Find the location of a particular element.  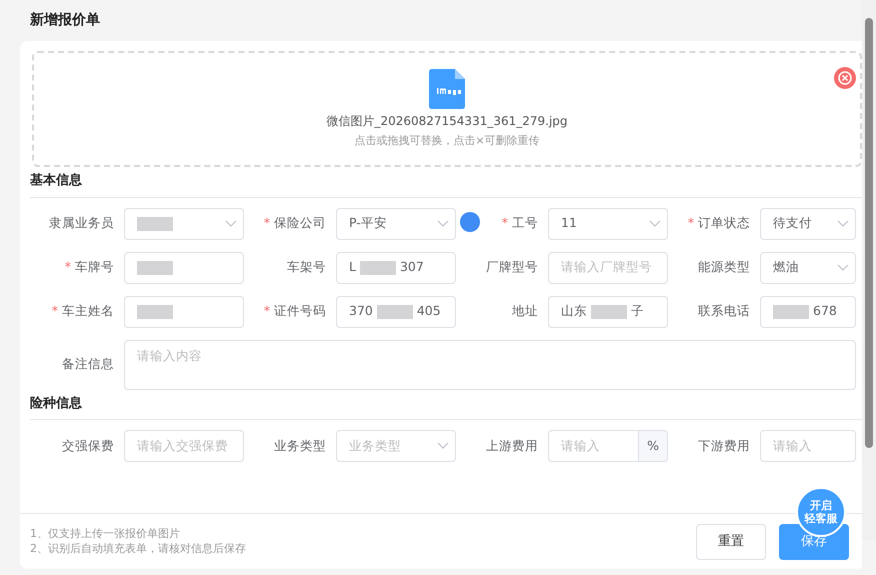

field-label: 交强保费 is located at coordinates (87, 445).